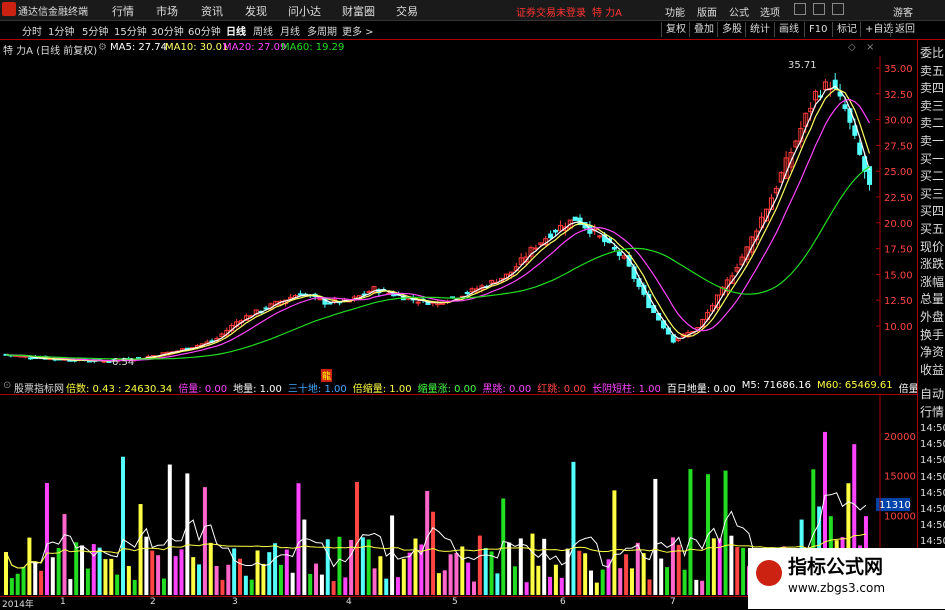 Image resolution: width=945 pixels, height=610 pixels. Describe the element at coordinates (788, 29) in the screenshot. I see `tool-huaxian: 画线` at that location.